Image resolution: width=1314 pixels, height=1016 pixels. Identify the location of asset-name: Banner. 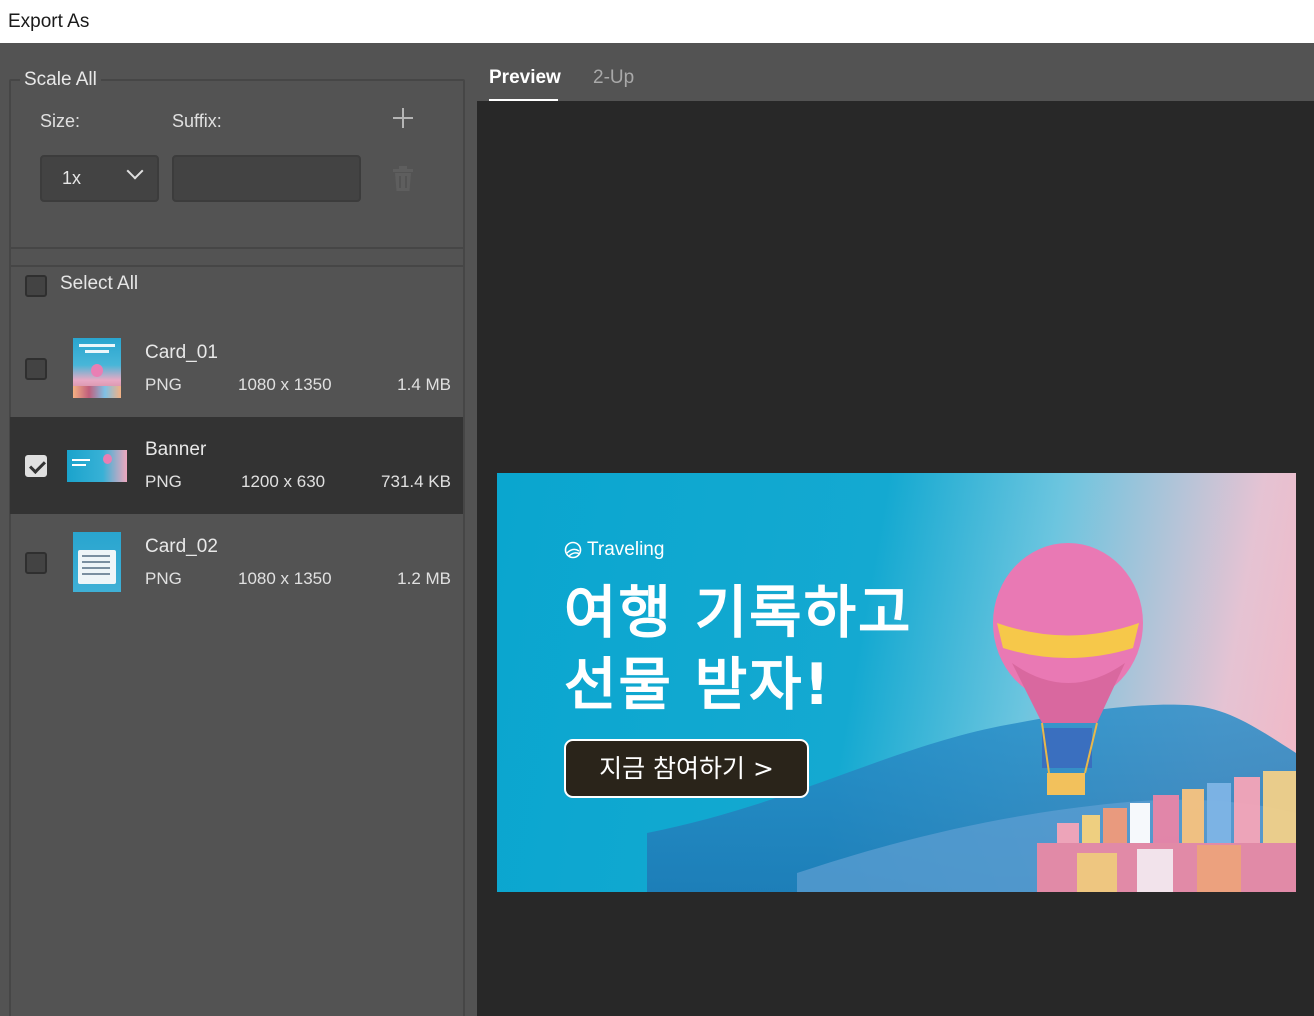
(176, 449).